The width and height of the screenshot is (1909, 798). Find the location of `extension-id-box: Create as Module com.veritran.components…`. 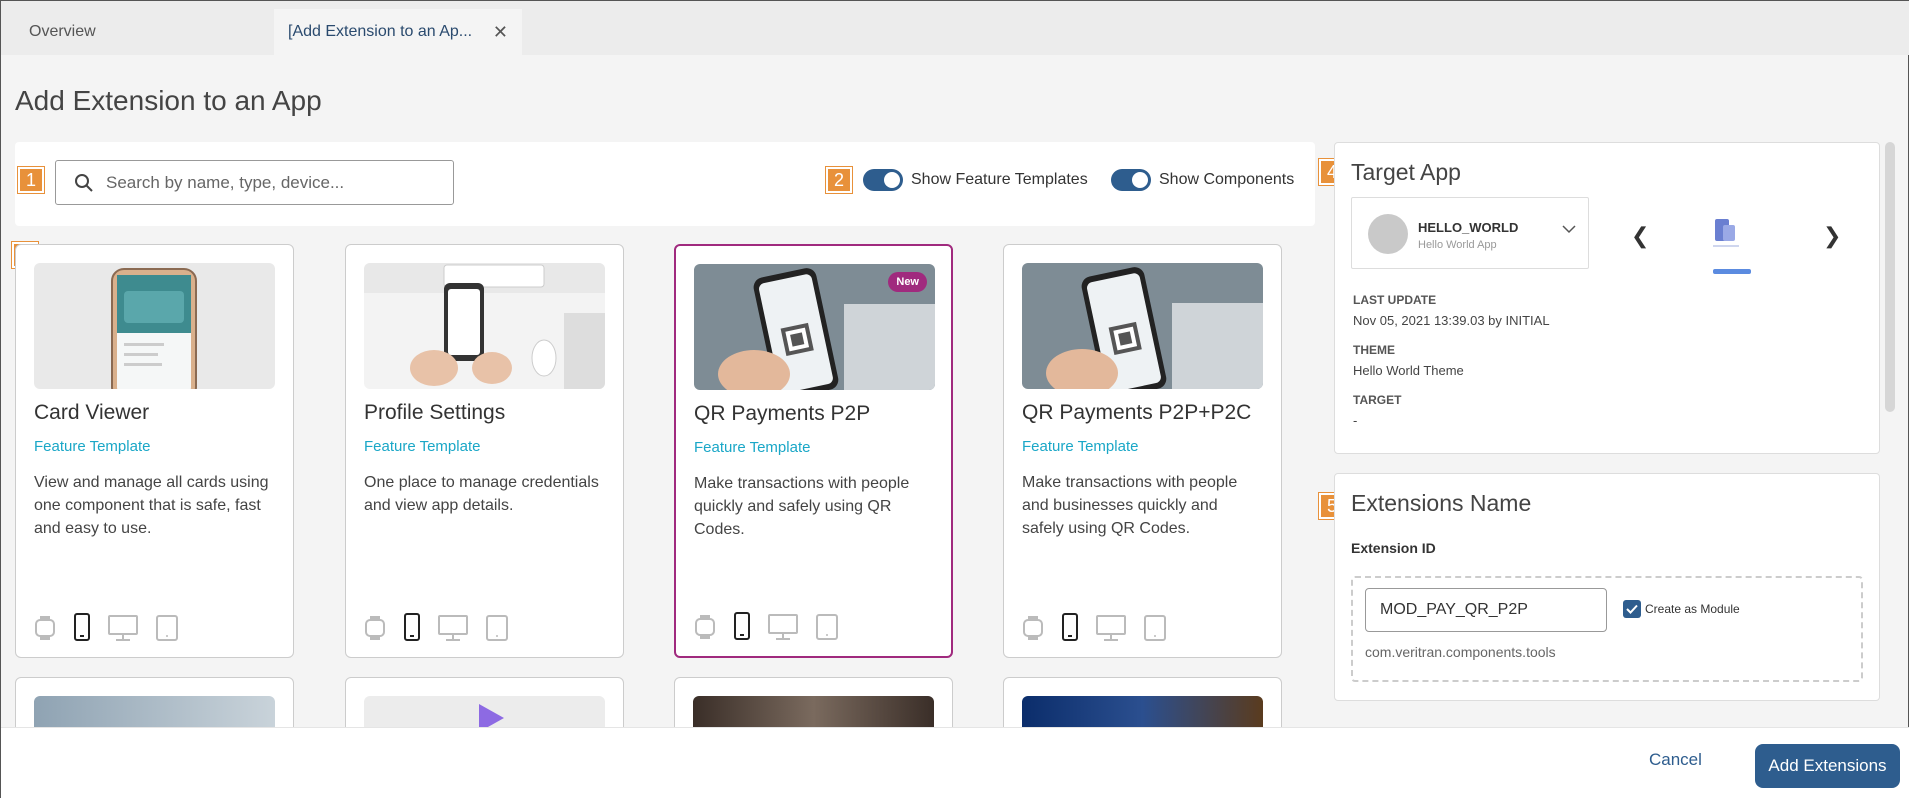

extension-id-box: Create as Module com.veritran.components… is located at coordinates (1607, 629).